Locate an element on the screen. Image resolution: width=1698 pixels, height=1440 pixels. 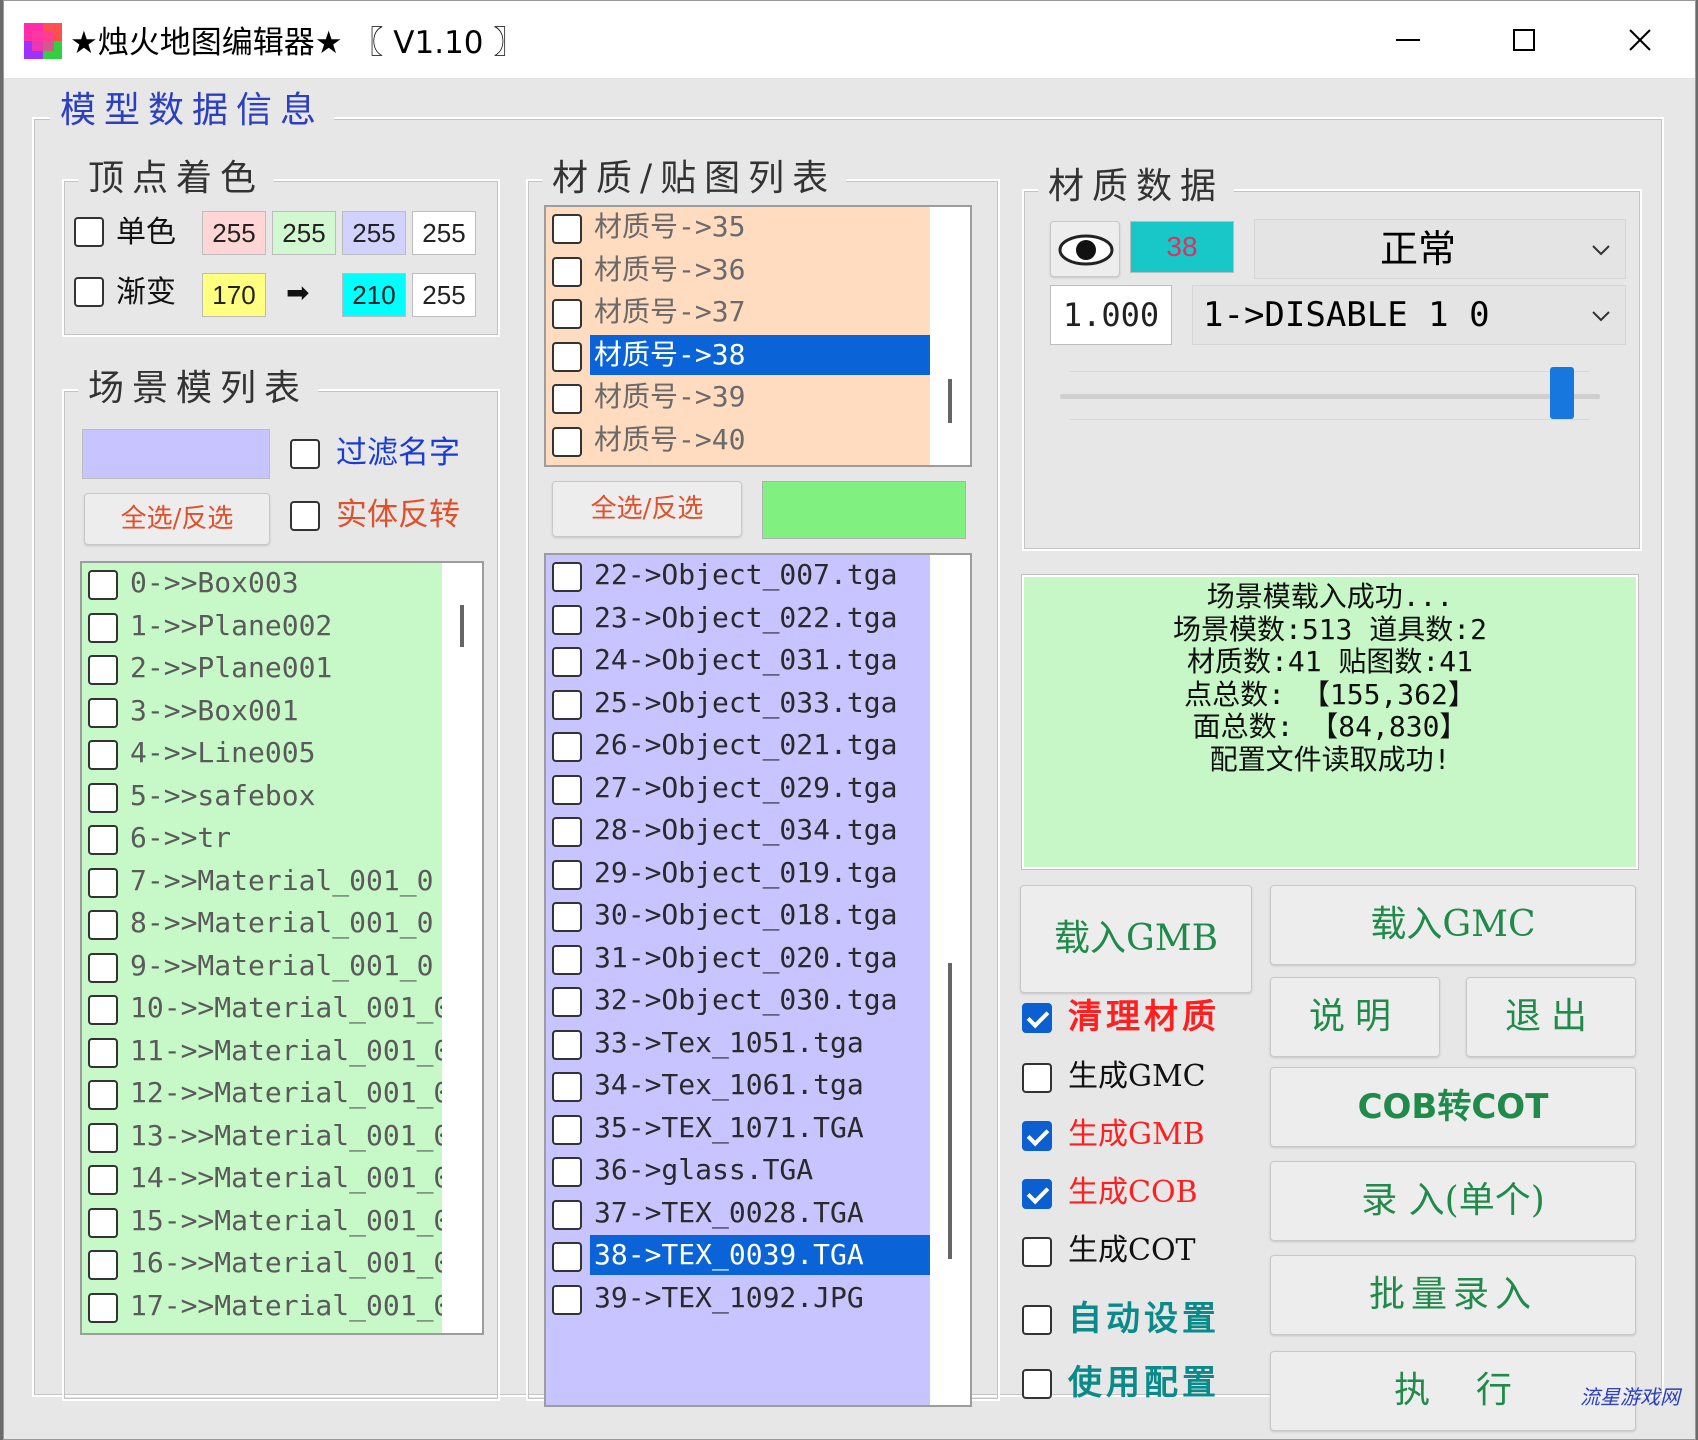
material-list-scroll-thumb is located at coordinates (950, 401).